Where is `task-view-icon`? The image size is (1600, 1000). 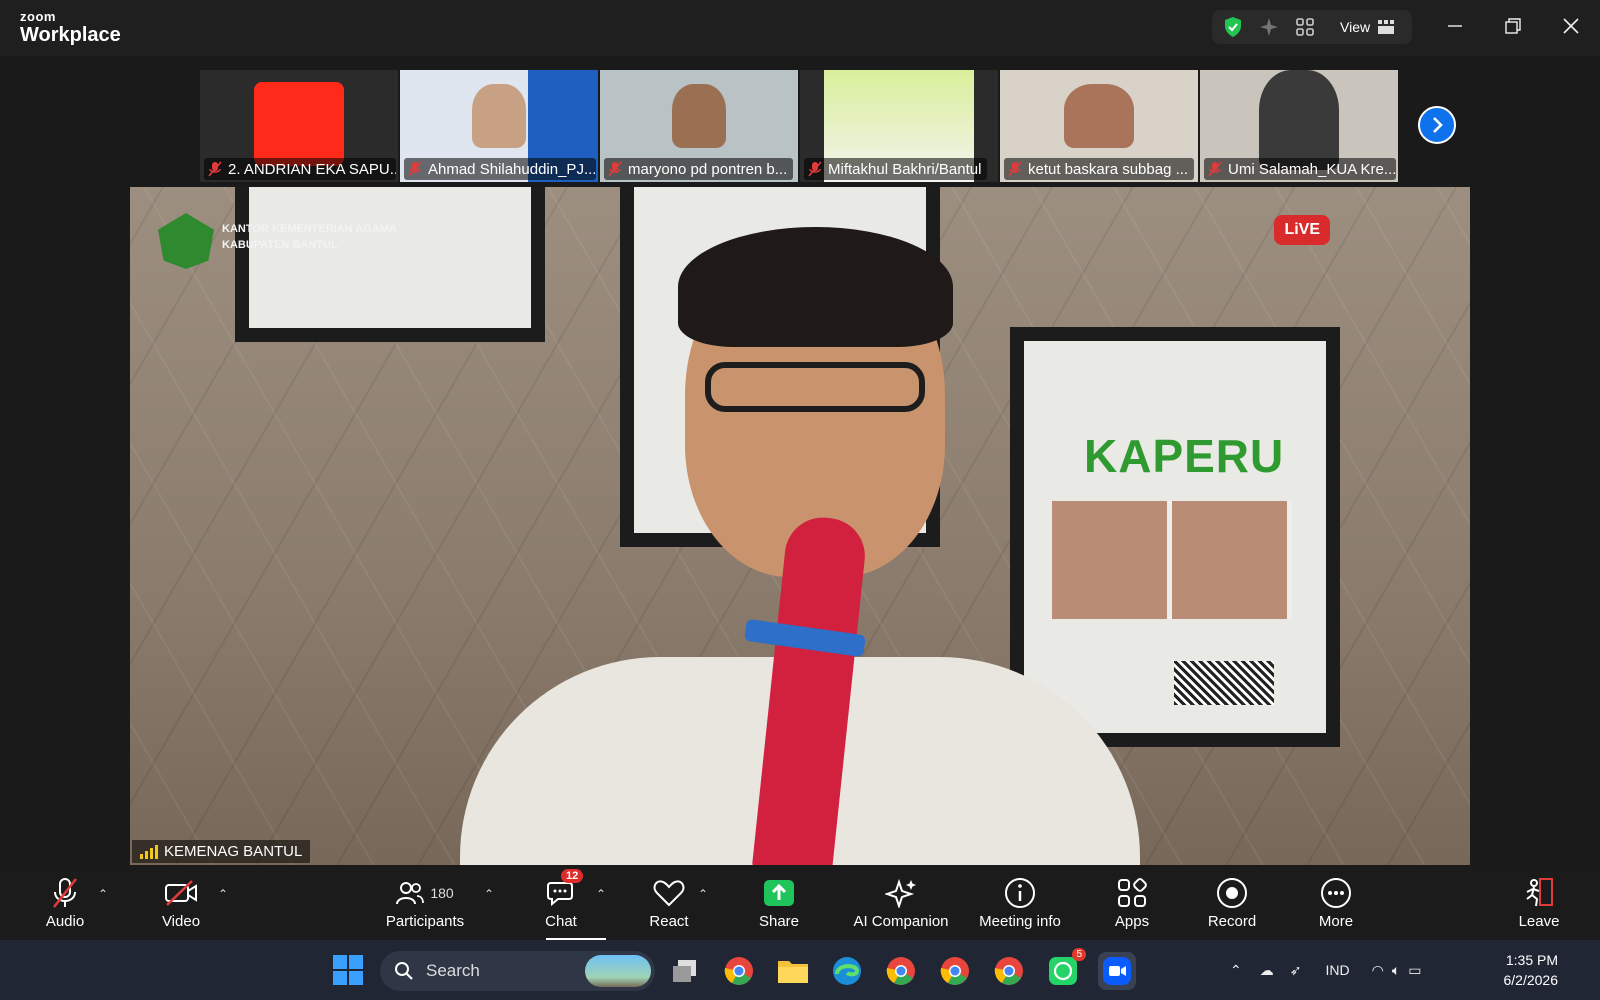
task-view-icon is located at coordinates (685, 971).